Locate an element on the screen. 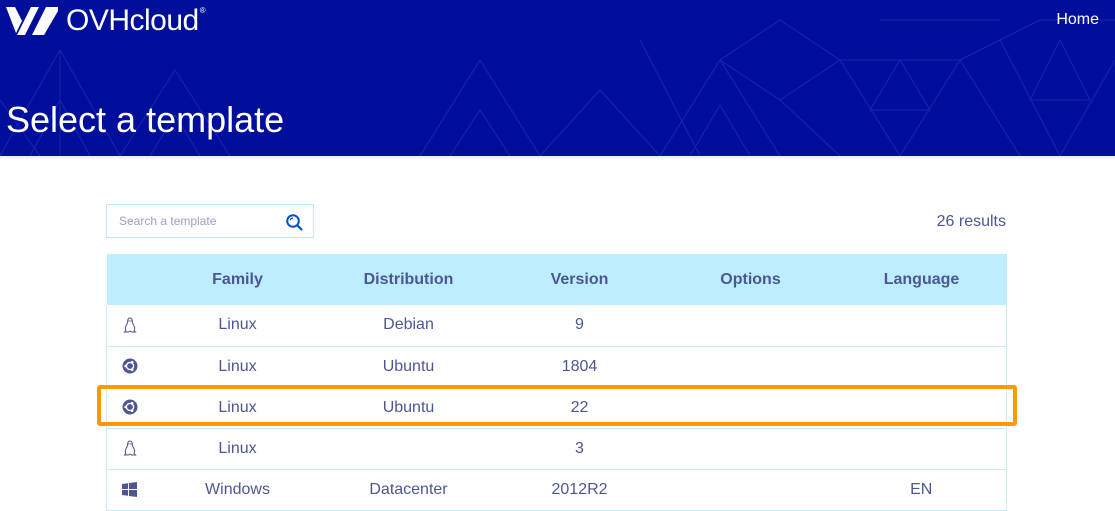 The image size is (1115, 511). table-row-highlighted: Linux Ubuntu 22 is located at coordinates (556, 408).